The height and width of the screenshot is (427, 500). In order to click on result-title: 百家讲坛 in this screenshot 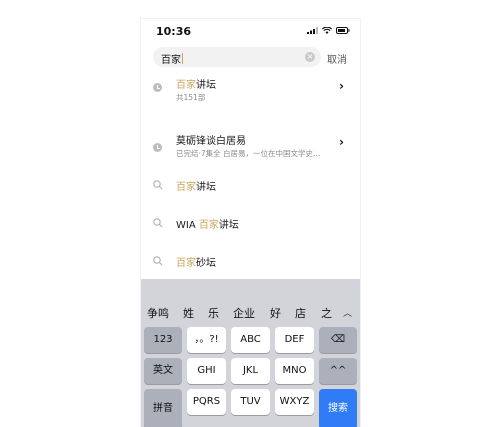, I will do `click(196, 83)`.